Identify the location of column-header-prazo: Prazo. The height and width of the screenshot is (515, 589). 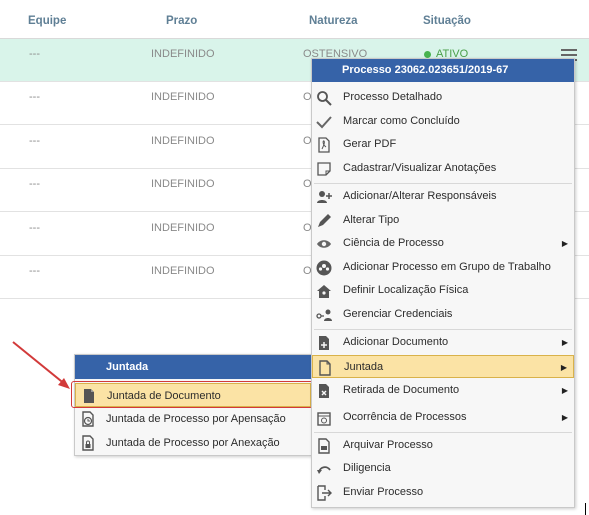
(181, 21).